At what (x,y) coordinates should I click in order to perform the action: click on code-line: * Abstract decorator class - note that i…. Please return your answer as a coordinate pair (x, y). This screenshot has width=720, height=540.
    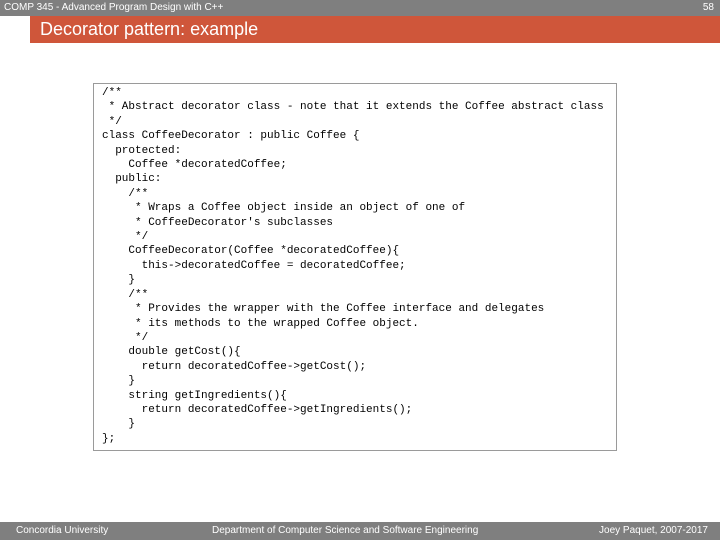
    Looking at the image, I should click on (353, 107).